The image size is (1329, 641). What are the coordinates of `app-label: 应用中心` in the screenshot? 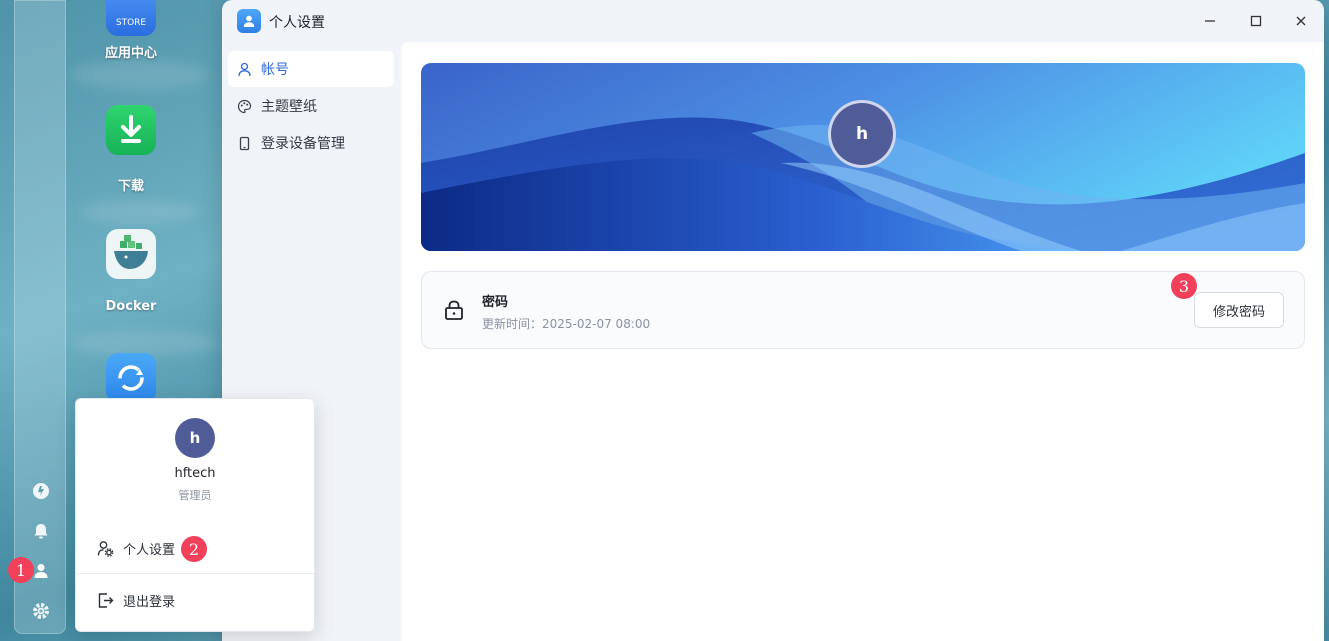 It's located at (130, 53).